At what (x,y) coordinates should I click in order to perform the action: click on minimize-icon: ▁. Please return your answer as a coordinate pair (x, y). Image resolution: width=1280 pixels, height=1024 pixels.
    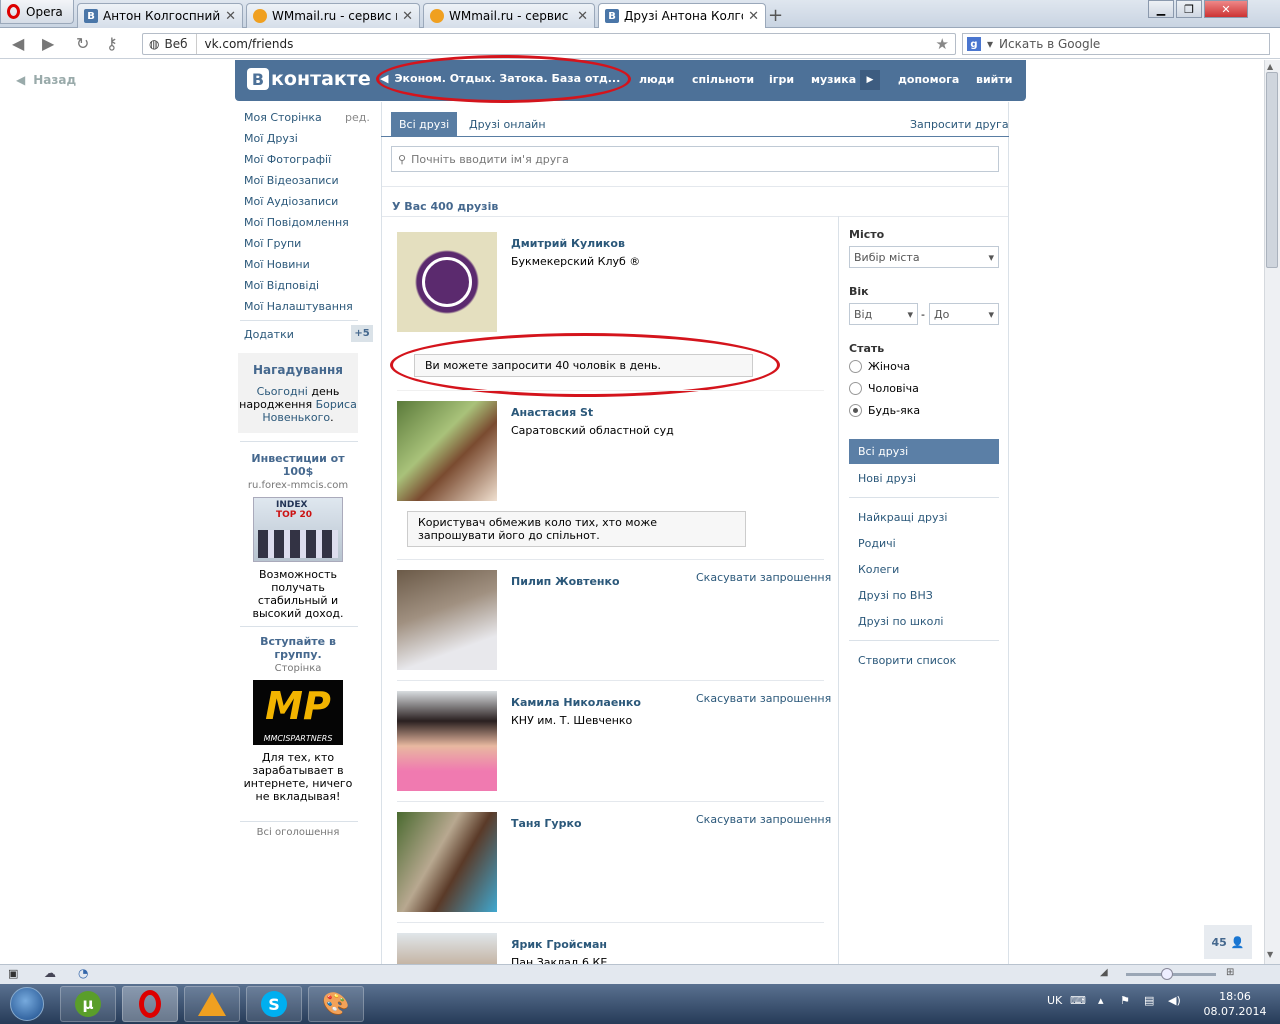
    Looking at the image, I should click on (1161, 9).